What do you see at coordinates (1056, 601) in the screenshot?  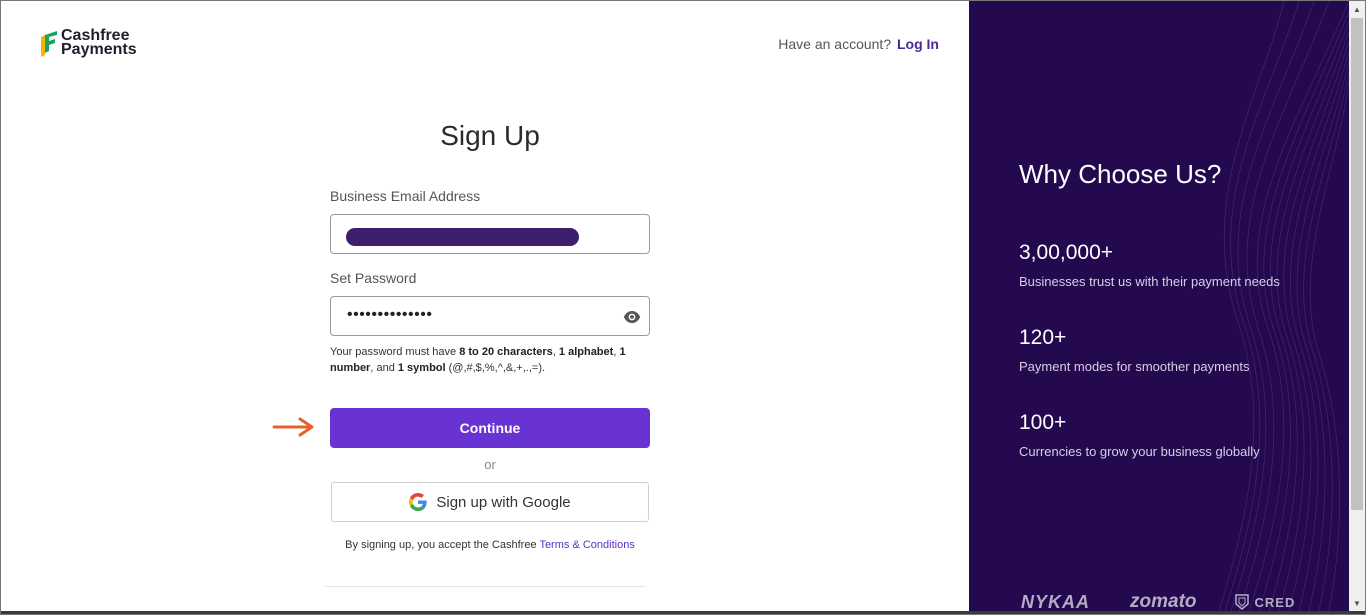 I see `nykaa-logo: NYKAA` at bounding box center [1056, 601].